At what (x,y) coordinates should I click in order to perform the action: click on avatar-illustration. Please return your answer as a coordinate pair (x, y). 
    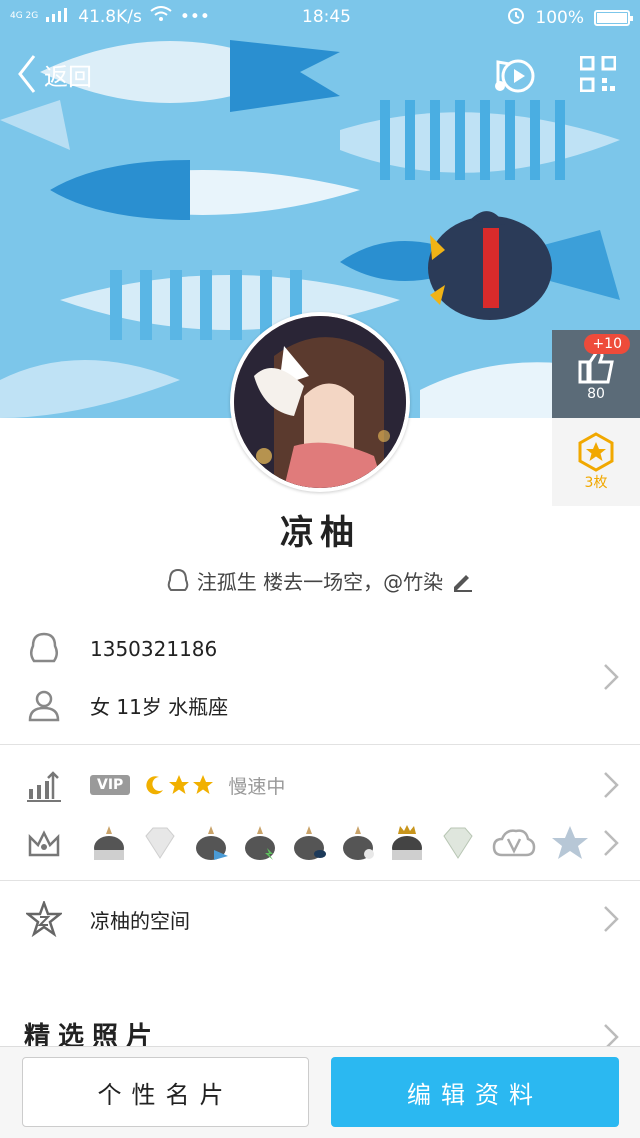
    Looking at the image, I should click on (320, 402).